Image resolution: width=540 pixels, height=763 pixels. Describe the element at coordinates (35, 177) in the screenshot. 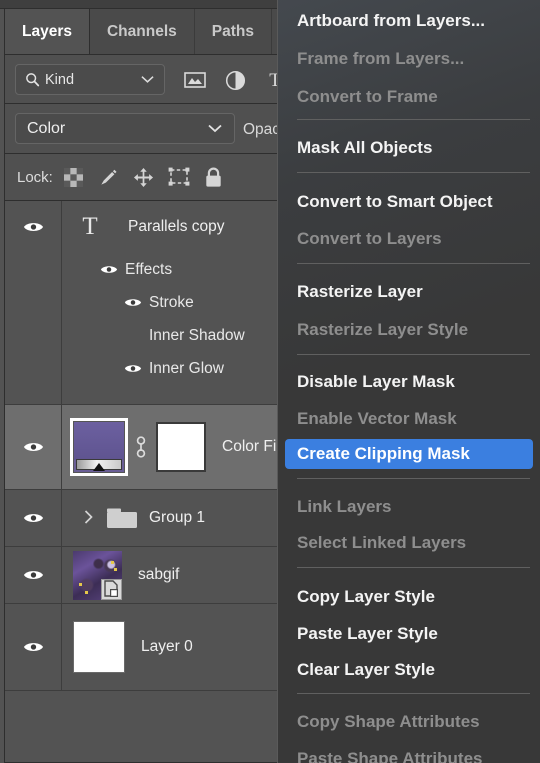

I see `lock-label: Lock:` at that location.